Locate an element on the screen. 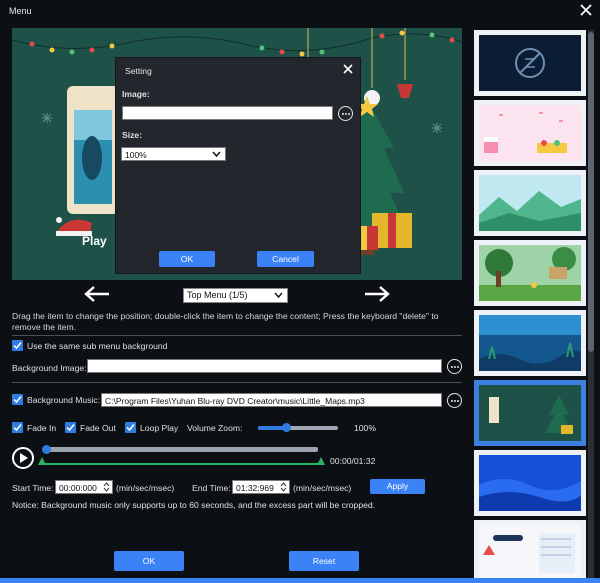  close-icon is located at coordinates (586, 10).